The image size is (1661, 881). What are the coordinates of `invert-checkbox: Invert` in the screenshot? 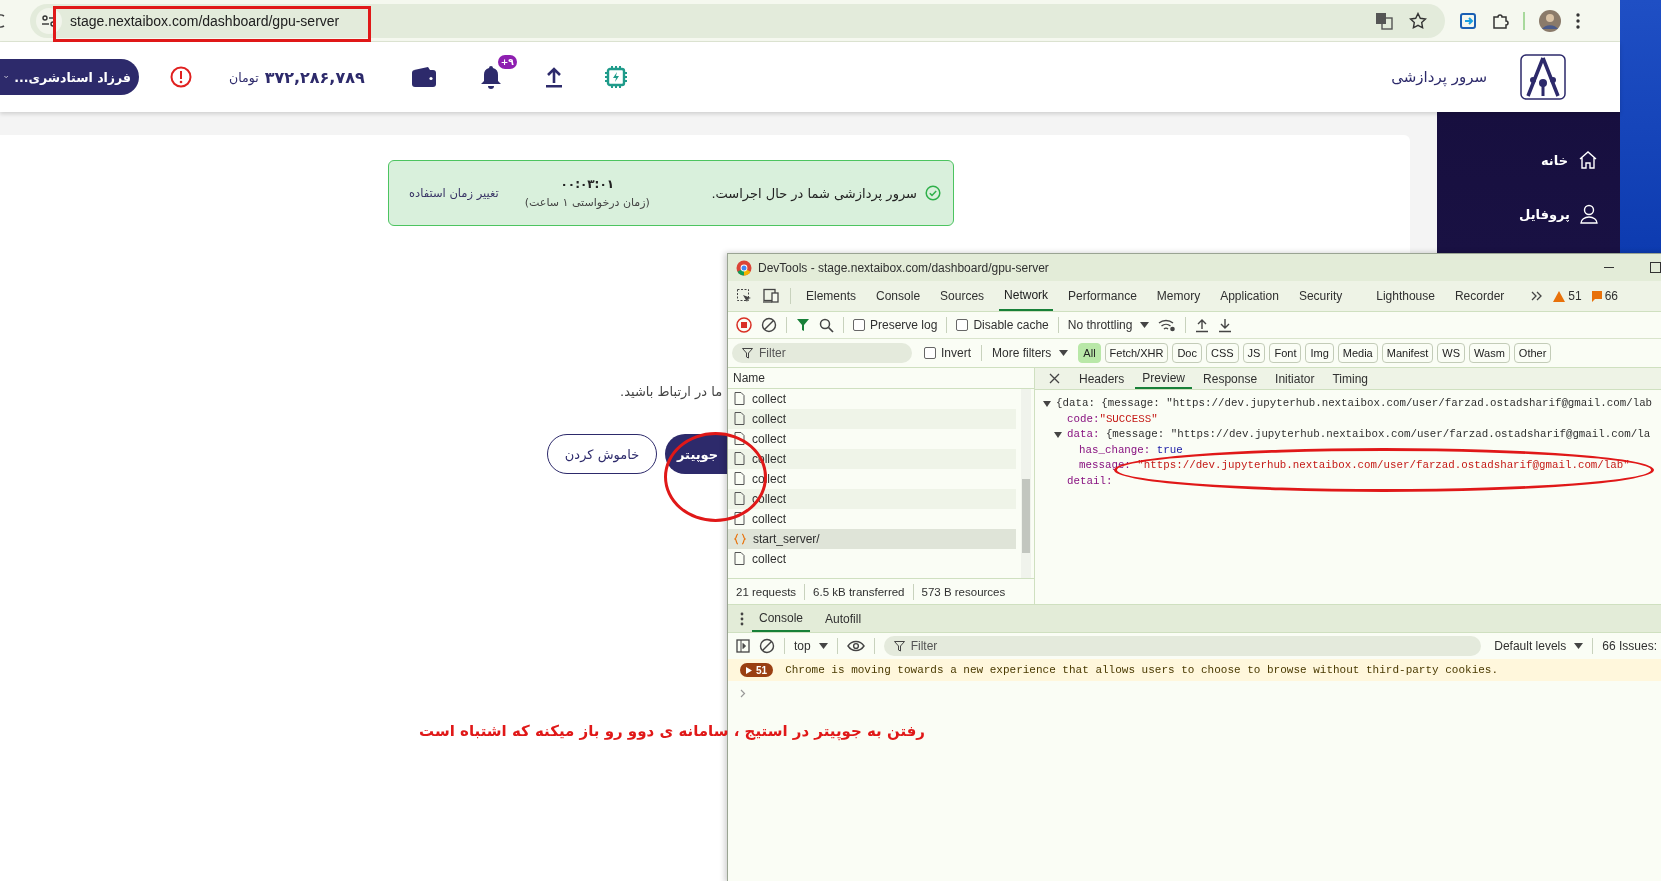 It's located at (947, 353).